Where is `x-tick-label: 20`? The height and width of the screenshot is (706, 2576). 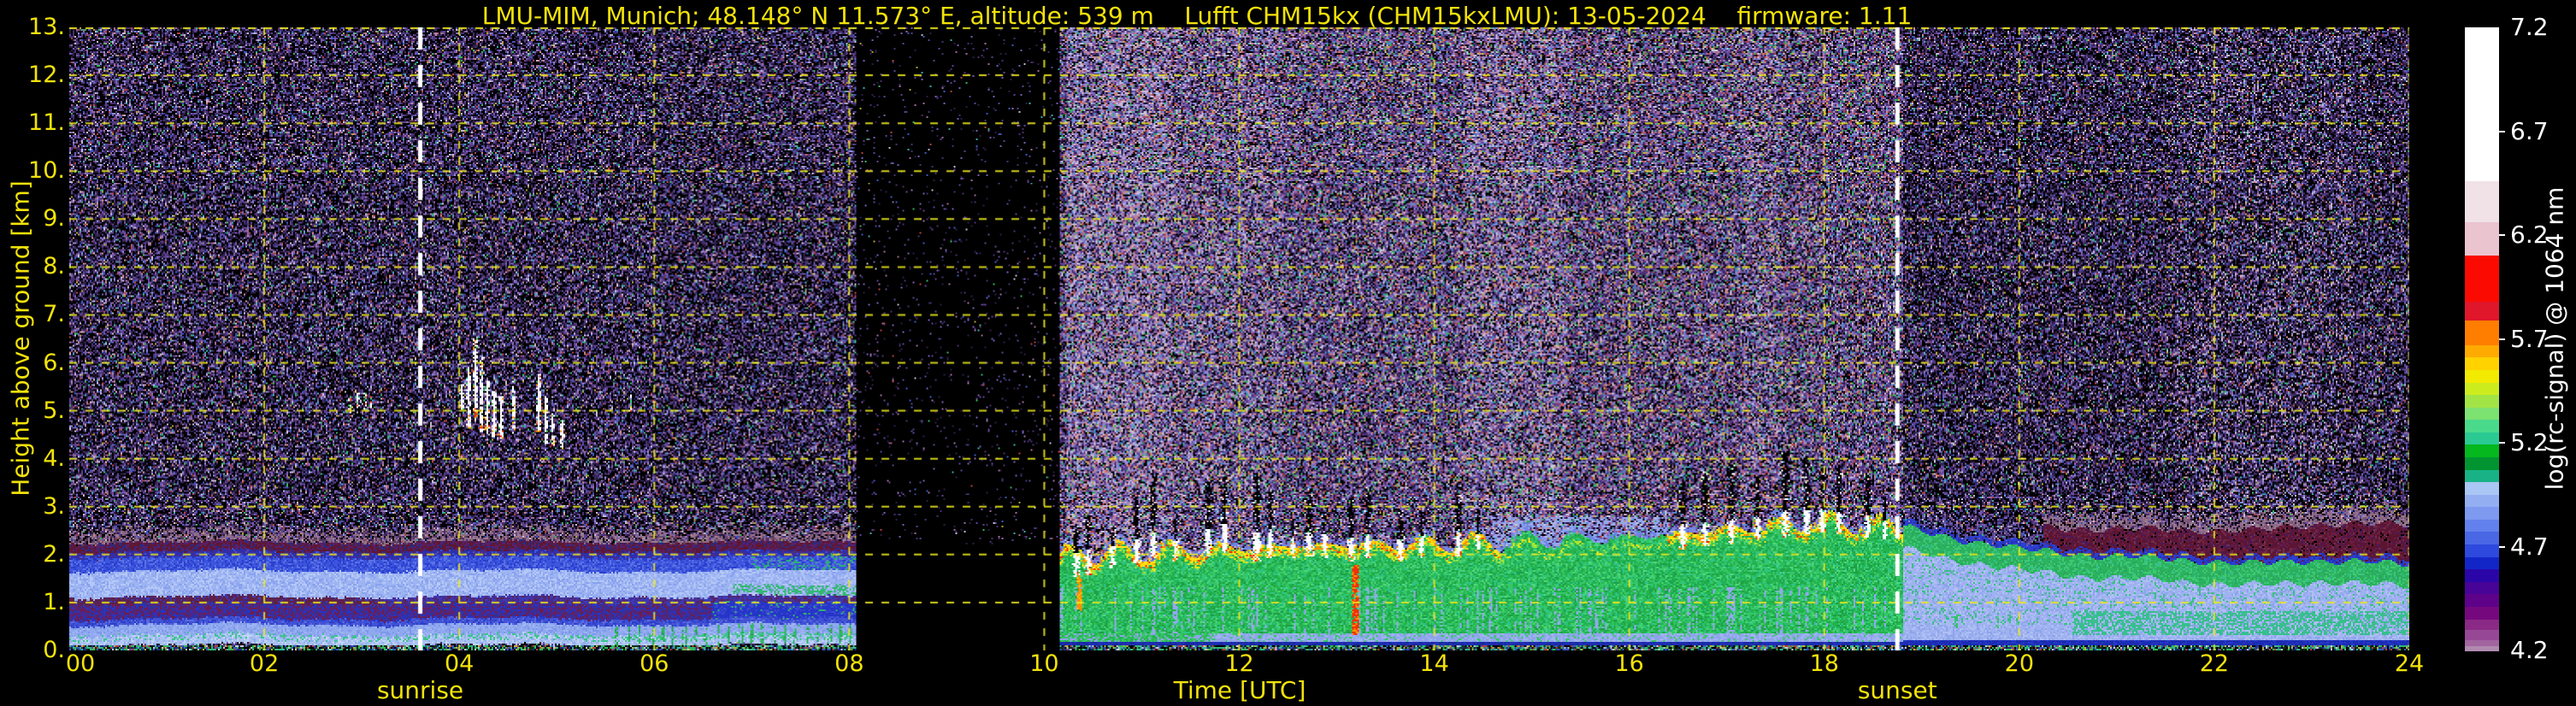 x-tick-label: 20 is located at coordinates (2019, 663).